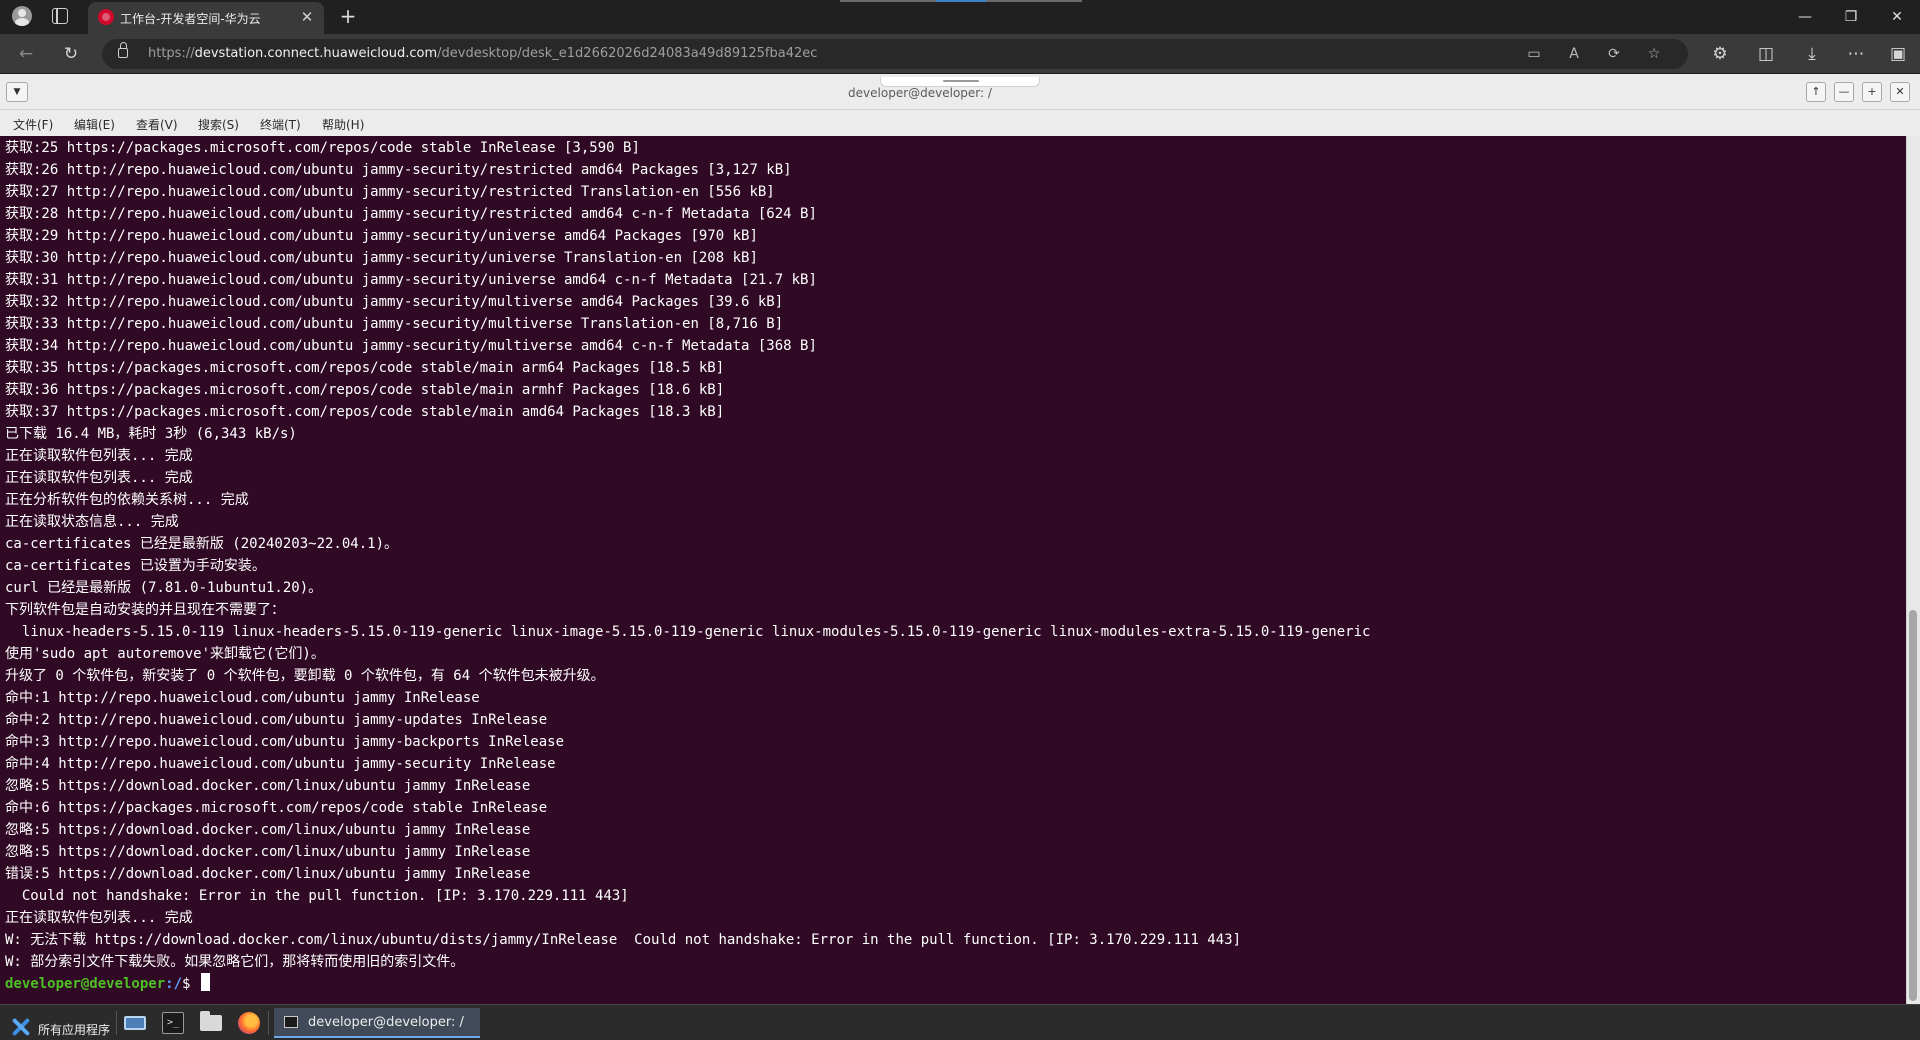 The height and width of the screenshot is (1040, 1920). I want to click on prompt-path: :/, so click(174, 984).